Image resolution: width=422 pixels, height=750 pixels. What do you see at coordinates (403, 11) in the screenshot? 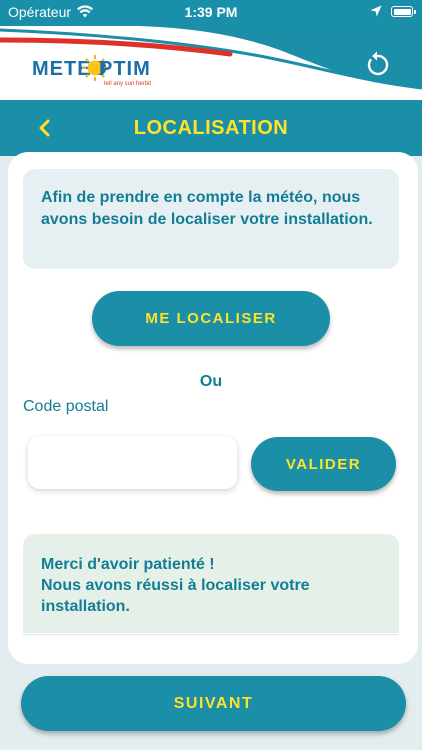
I see `battery-icon` at bounding box center [403, 11].